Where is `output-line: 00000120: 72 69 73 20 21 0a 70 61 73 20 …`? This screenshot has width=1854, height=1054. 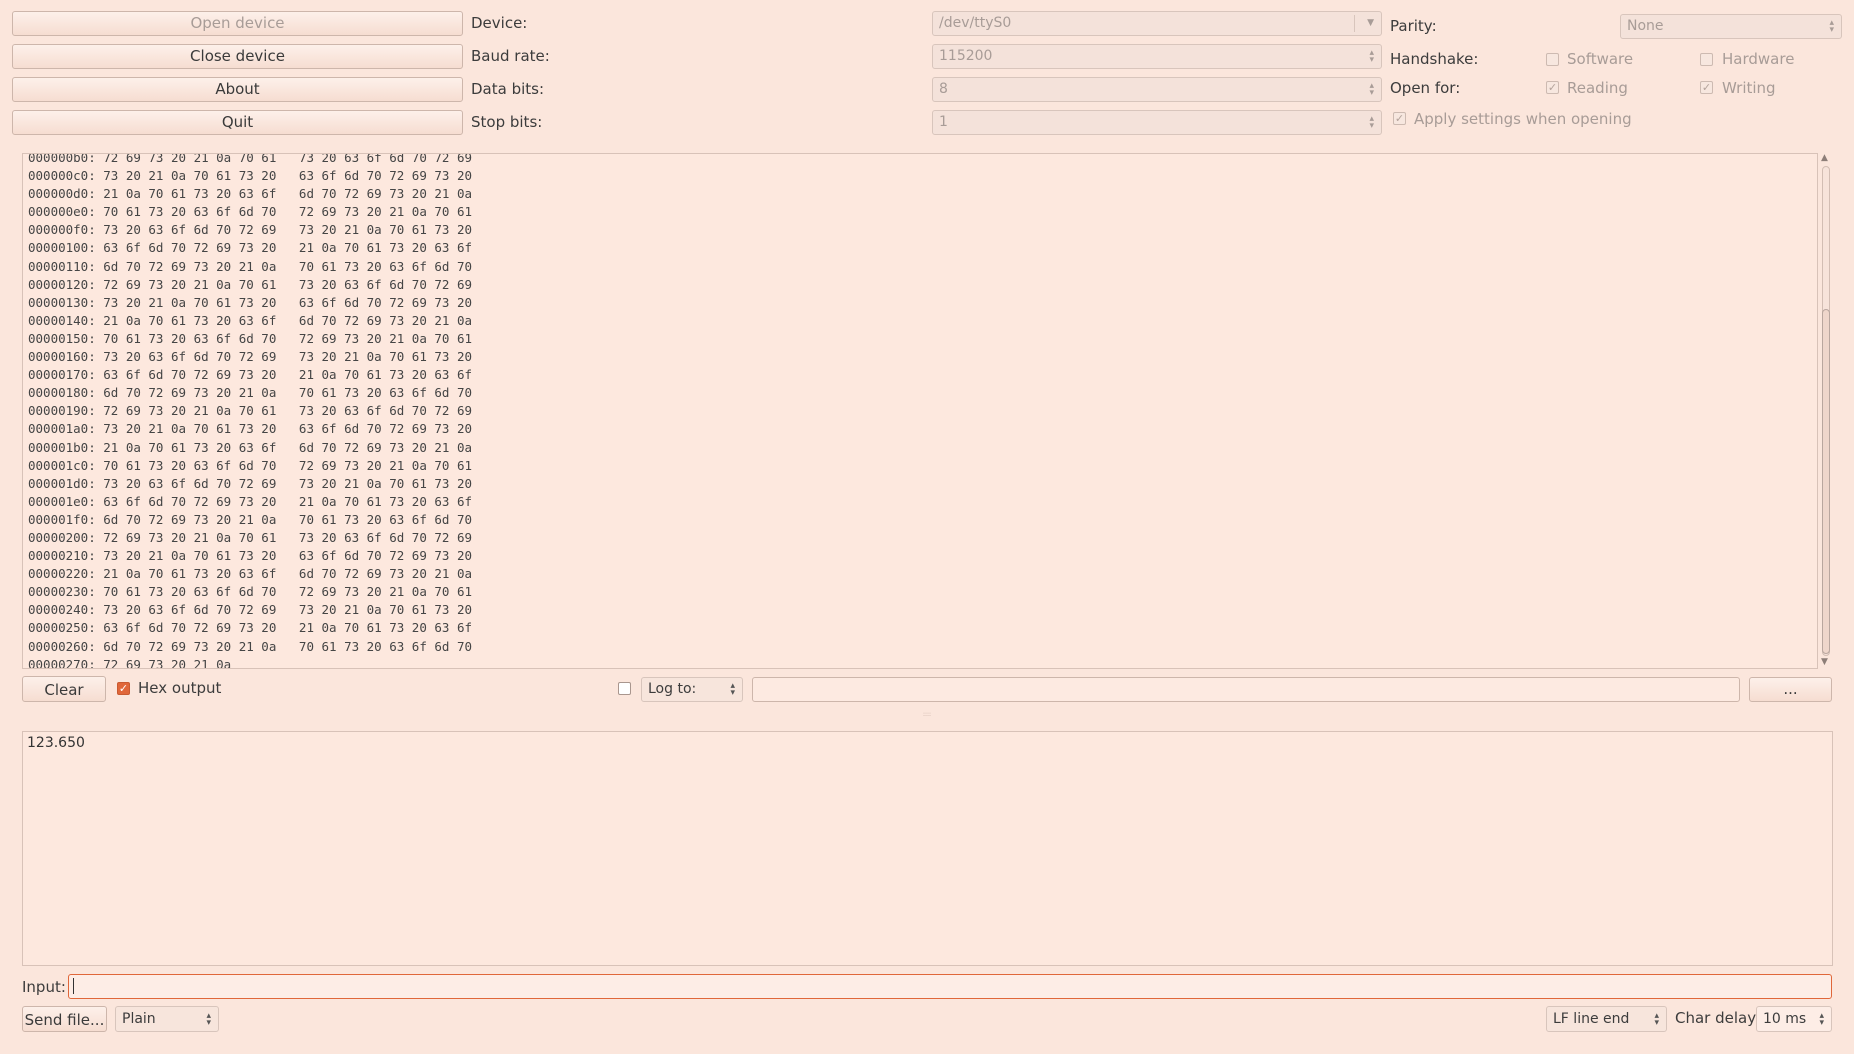 output-line: 00000120: 72 69 73 20 21 0a 70 61 73 20 … is located at coordinates (250, 284).